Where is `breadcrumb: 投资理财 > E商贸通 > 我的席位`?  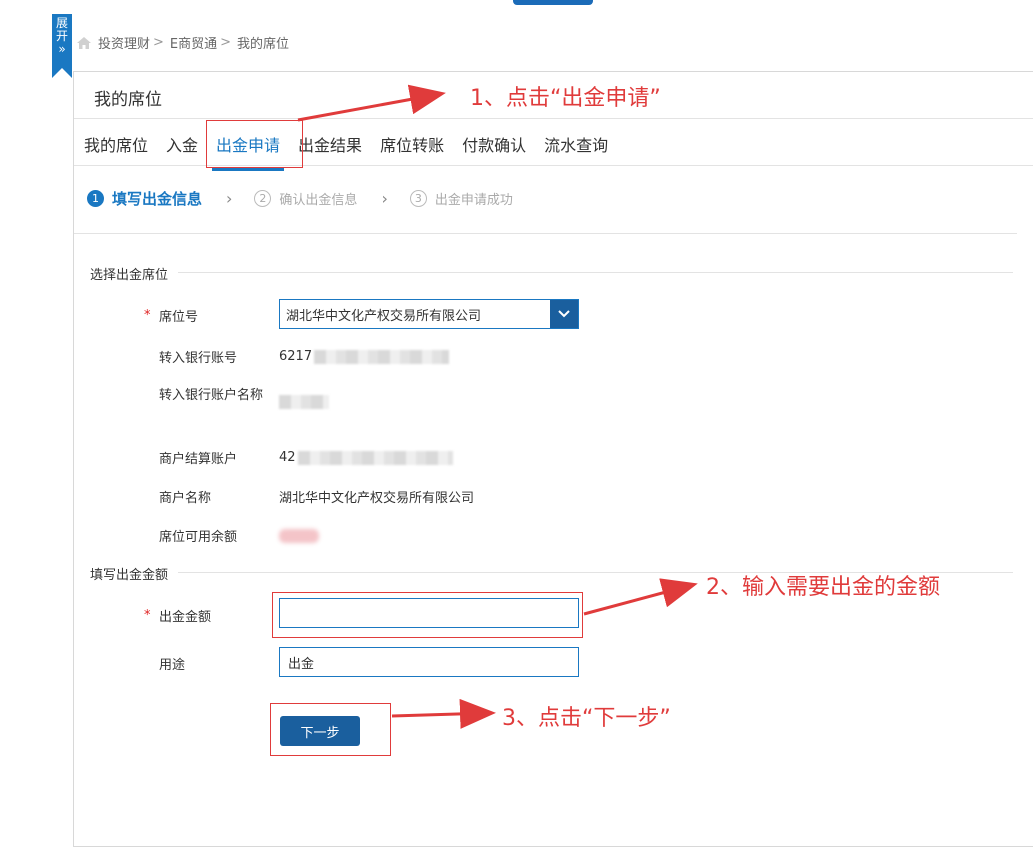 breadcrumb: 投资理财 > E商贸通 > 我的席位 is located at coordinates (182, 42).